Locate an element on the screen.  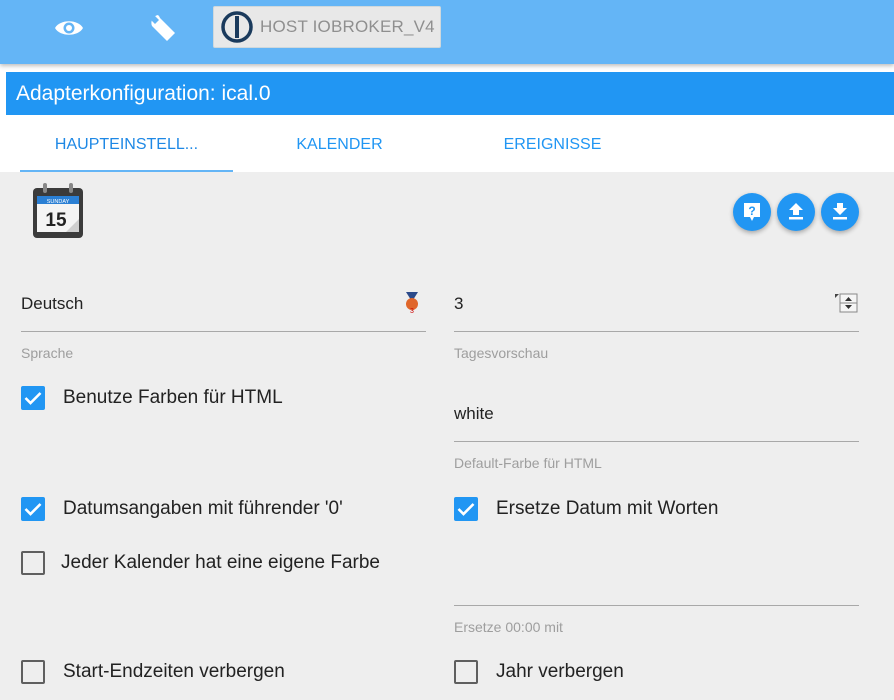
replace-date-label: Ersetze Datum mit Worten is located at coordinates (607, 508).